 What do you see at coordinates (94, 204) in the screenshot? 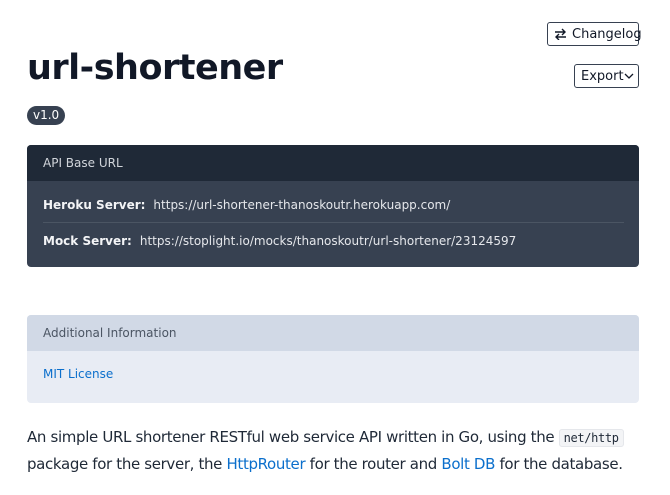
I see `server-label: Heroku Server:` at bounding box center [94, 204].